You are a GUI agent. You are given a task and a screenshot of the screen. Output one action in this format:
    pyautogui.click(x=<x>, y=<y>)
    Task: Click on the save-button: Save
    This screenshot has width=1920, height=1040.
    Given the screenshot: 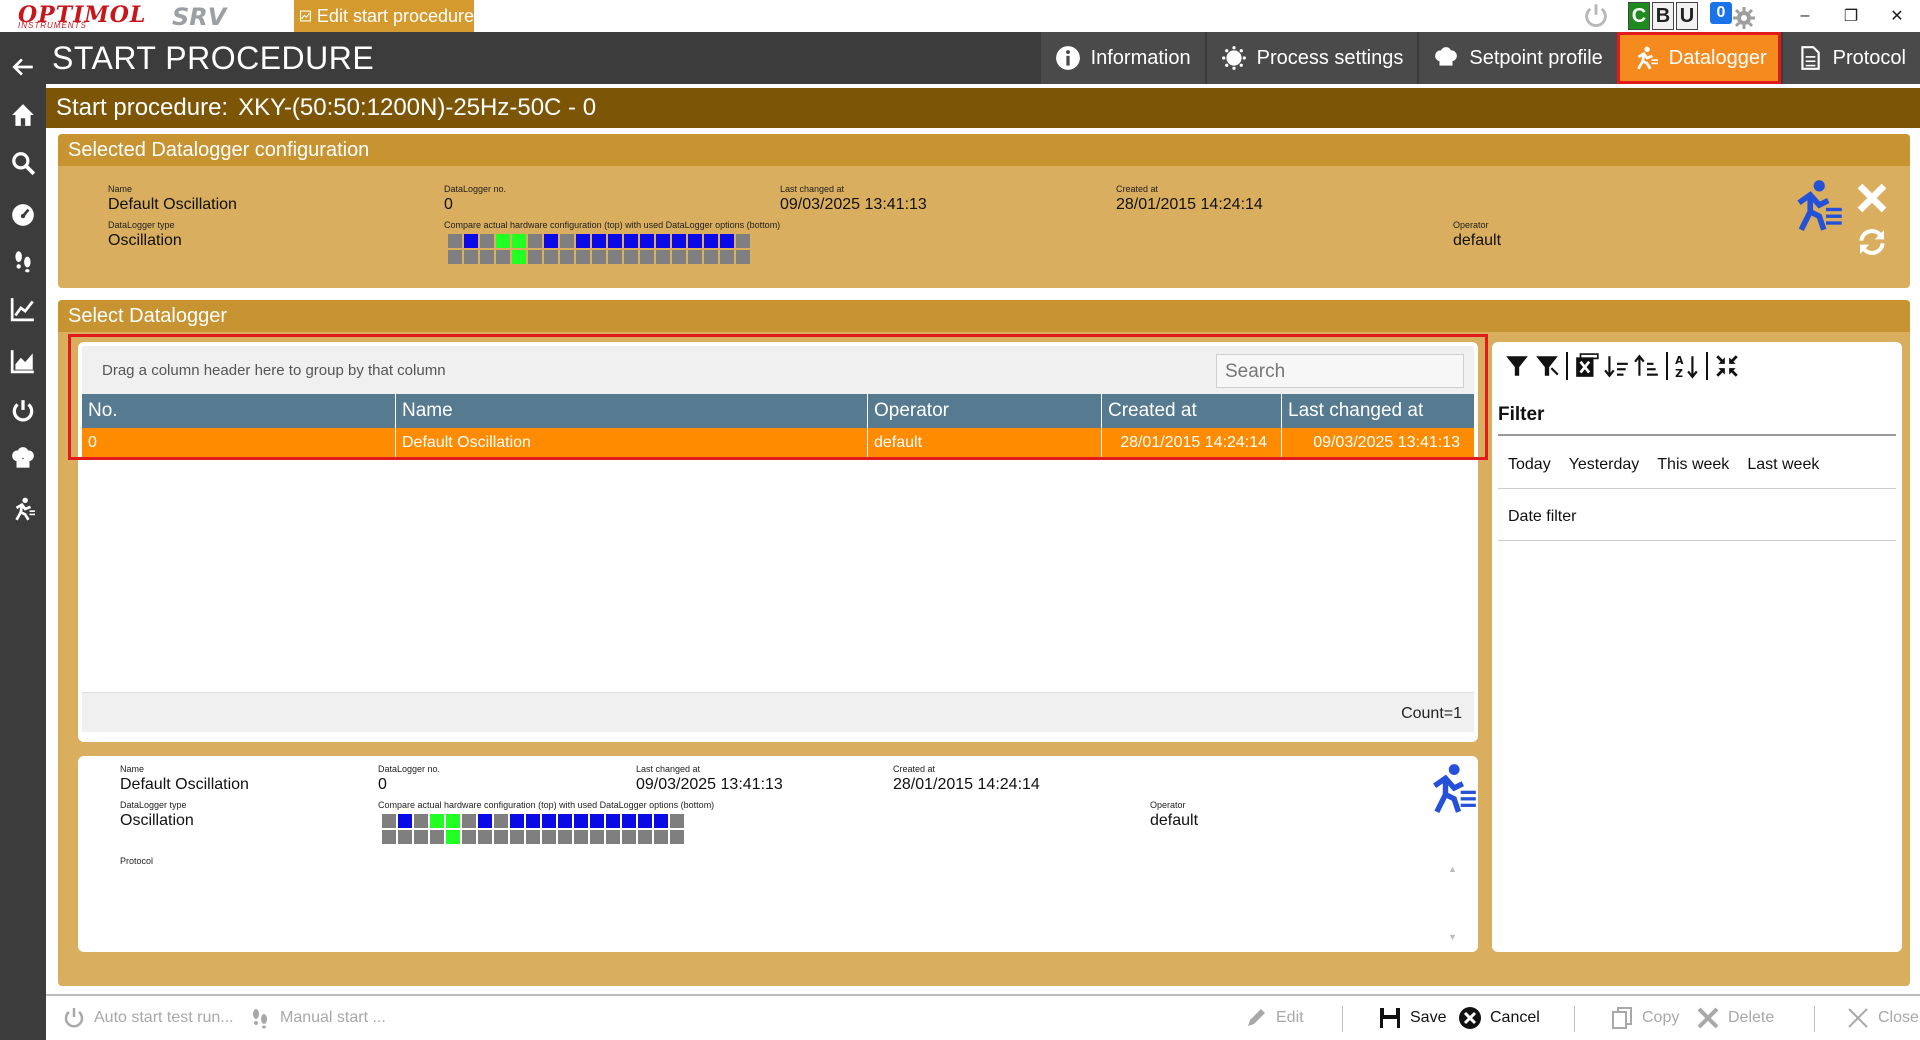 What is the action you would take?
    pyautogui.click(x=1412, y=1018)
    